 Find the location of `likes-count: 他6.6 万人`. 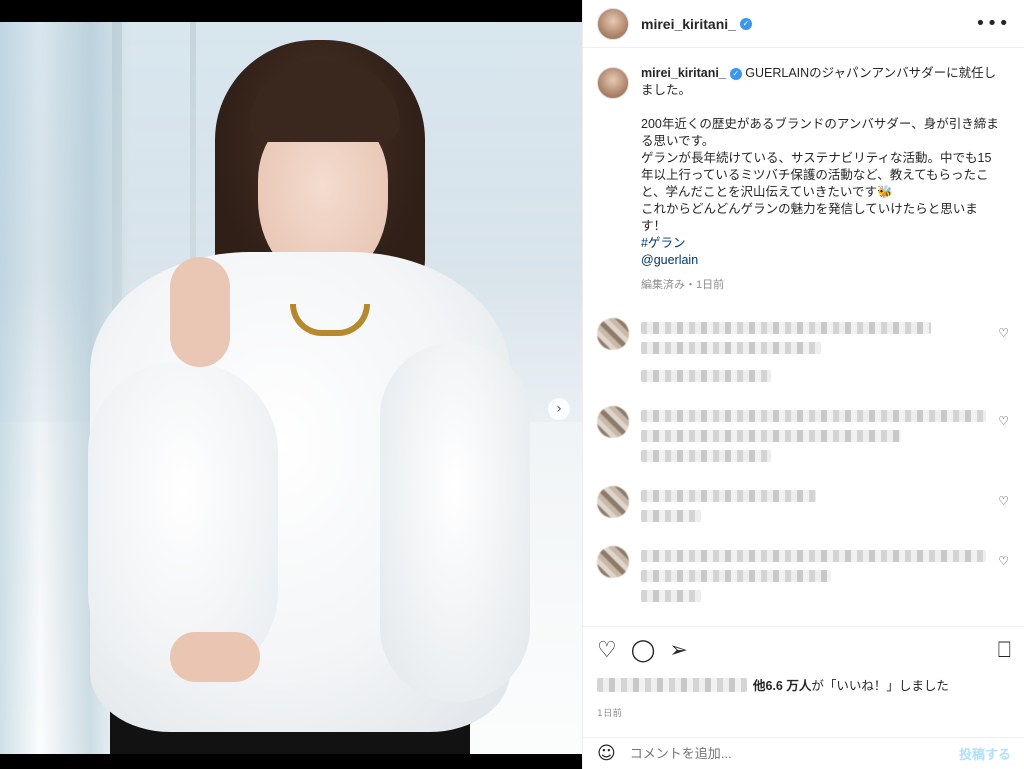

likes-count: 他6.6 万人 is located at coordinates (782, 684).